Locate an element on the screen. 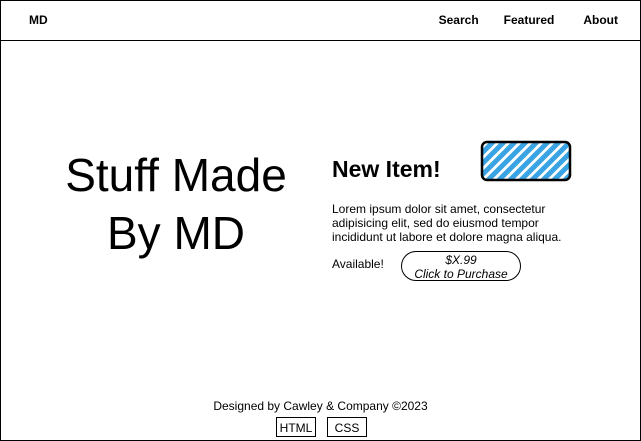 The image size is (641, 441). footer-link-html: HTML is located at coordinates (296, 427).